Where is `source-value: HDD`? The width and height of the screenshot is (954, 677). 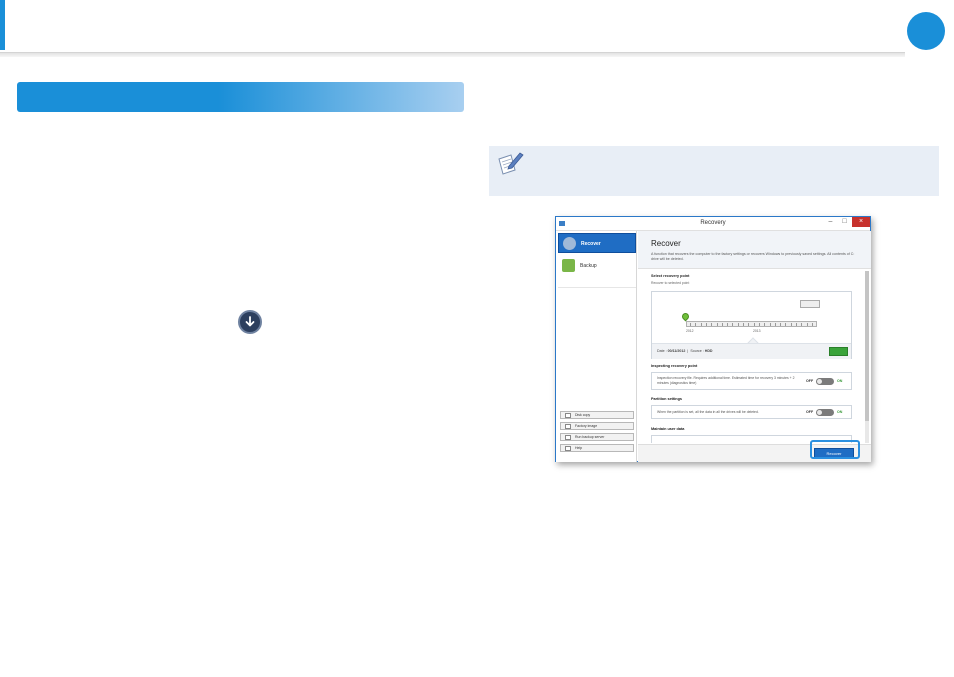 source-value: HDD is located at coordinates (708, 351).